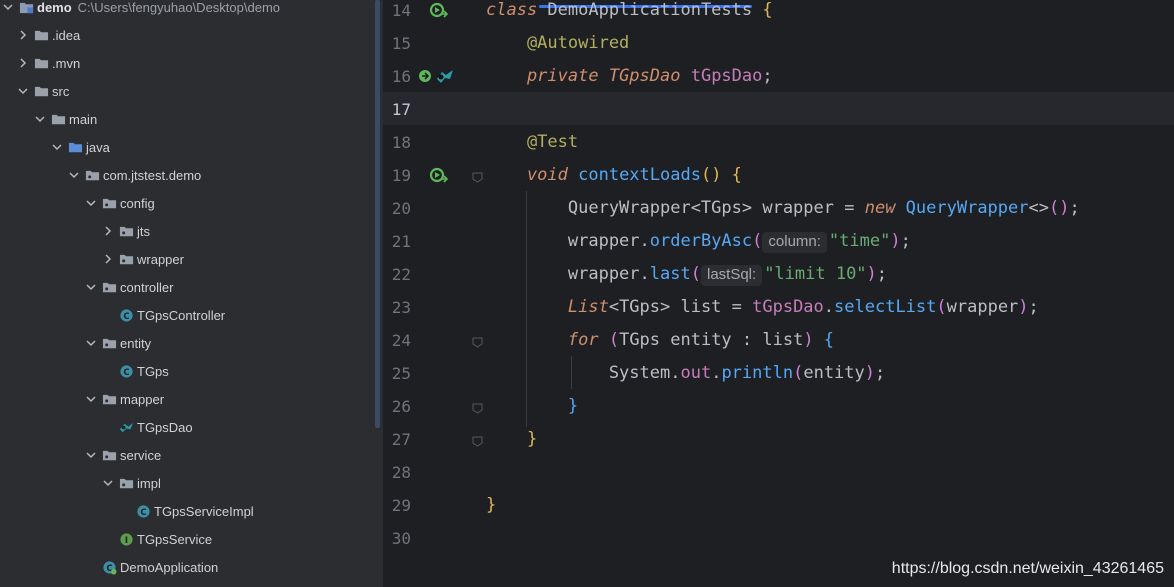 The width and height of the screenshot is (1174, 587). What do you see at coordinates (778, 274) in the screenshot?
I see `code-line: 22 wrapper.last(lastSql: "limit 10");` at bounding box center [778, 274].